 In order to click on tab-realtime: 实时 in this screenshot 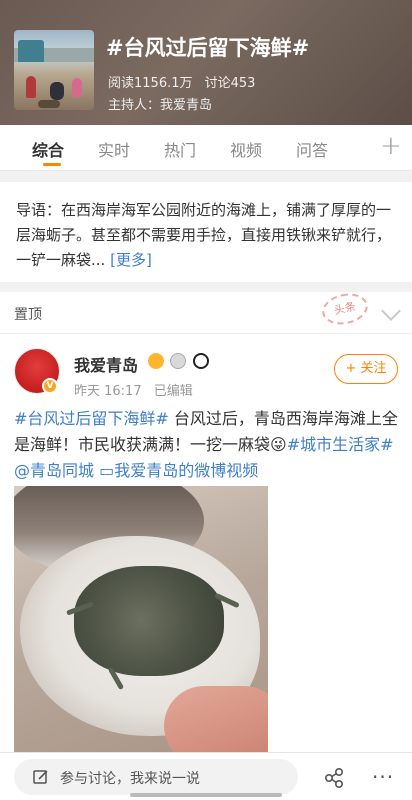, I will do `click(114, 149)`.